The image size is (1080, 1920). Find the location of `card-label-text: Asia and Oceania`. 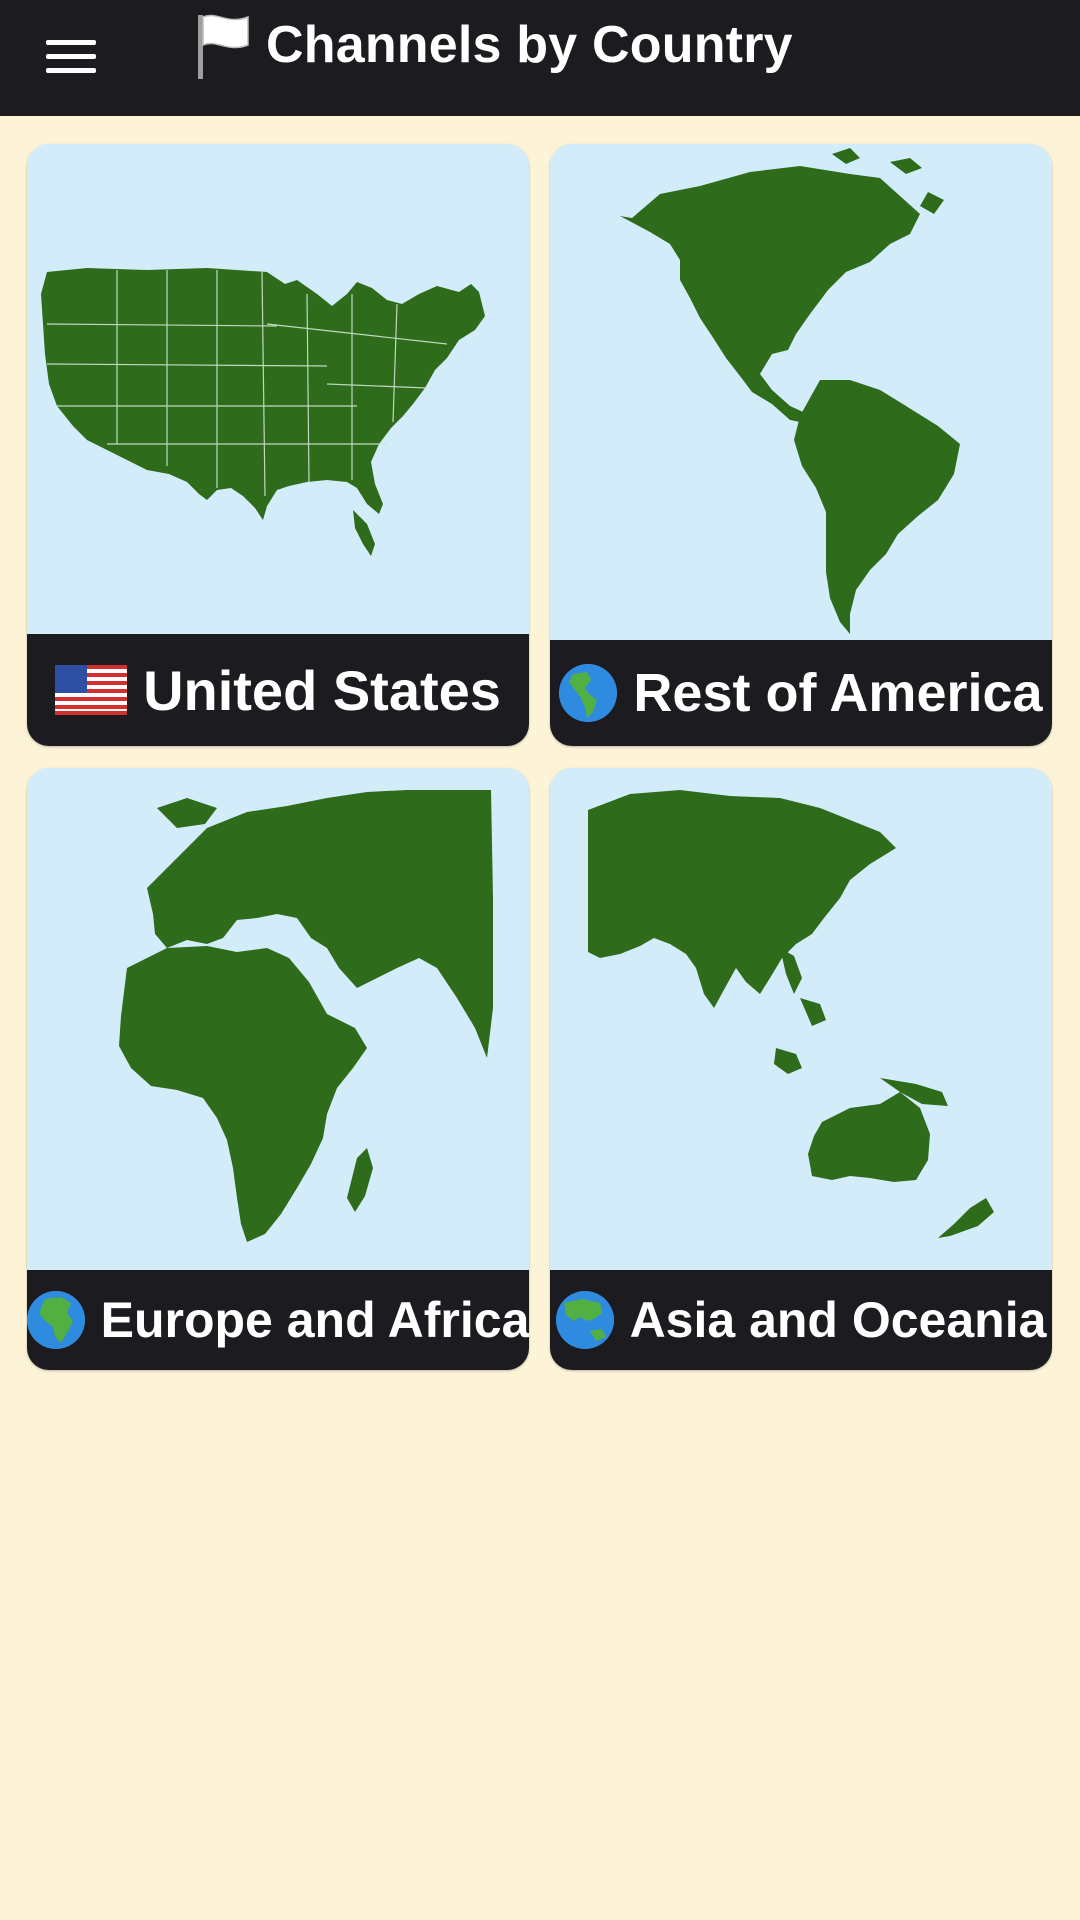

card-label-text: Asia and Oceania is located at coordinates (838, 1320).